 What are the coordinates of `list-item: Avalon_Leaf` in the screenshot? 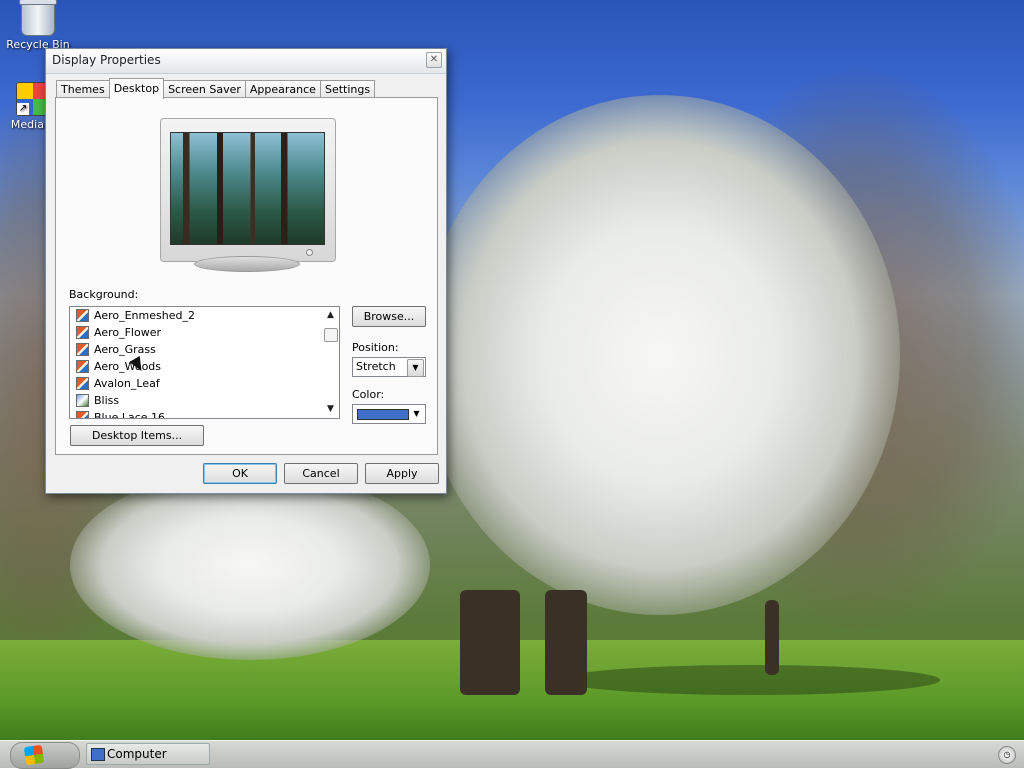 It's located at (204, 383).